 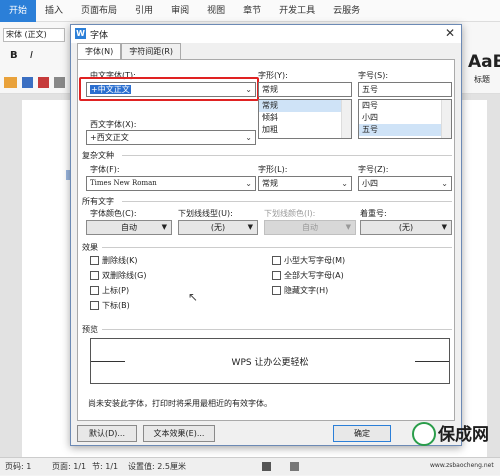 I want to click on dialog-title: 字体, so click(x=99, y=36).